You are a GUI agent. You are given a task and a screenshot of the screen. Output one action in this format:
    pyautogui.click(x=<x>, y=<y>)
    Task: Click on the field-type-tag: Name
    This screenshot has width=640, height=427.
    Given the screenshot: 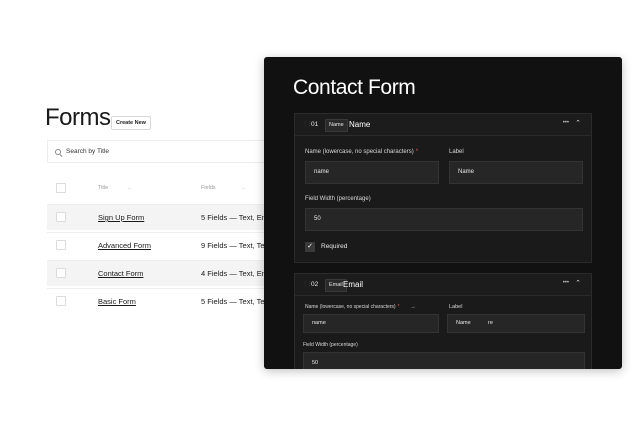 What is the action you would take?
    pyautogui.click(x=336, y=125)
    